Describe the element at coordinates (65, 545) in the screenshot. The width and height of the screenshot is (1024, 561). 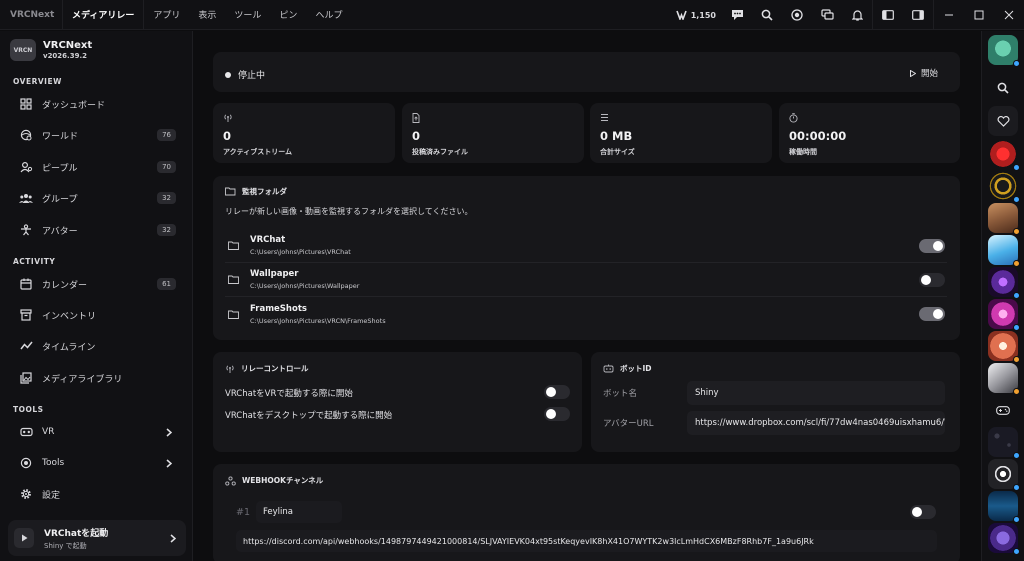
I see `launch-subtitle: Shiny で起動` at that location.